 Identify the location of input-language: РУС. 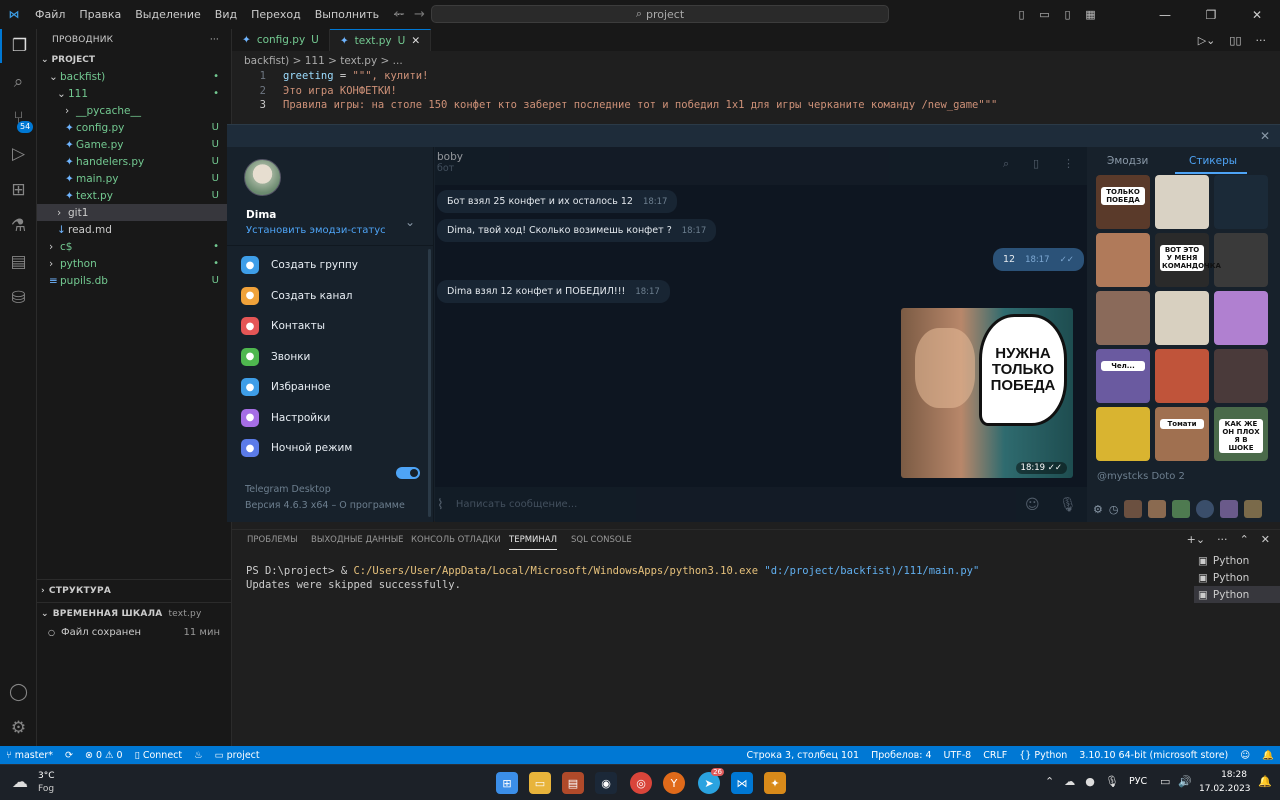
(1138, 781).